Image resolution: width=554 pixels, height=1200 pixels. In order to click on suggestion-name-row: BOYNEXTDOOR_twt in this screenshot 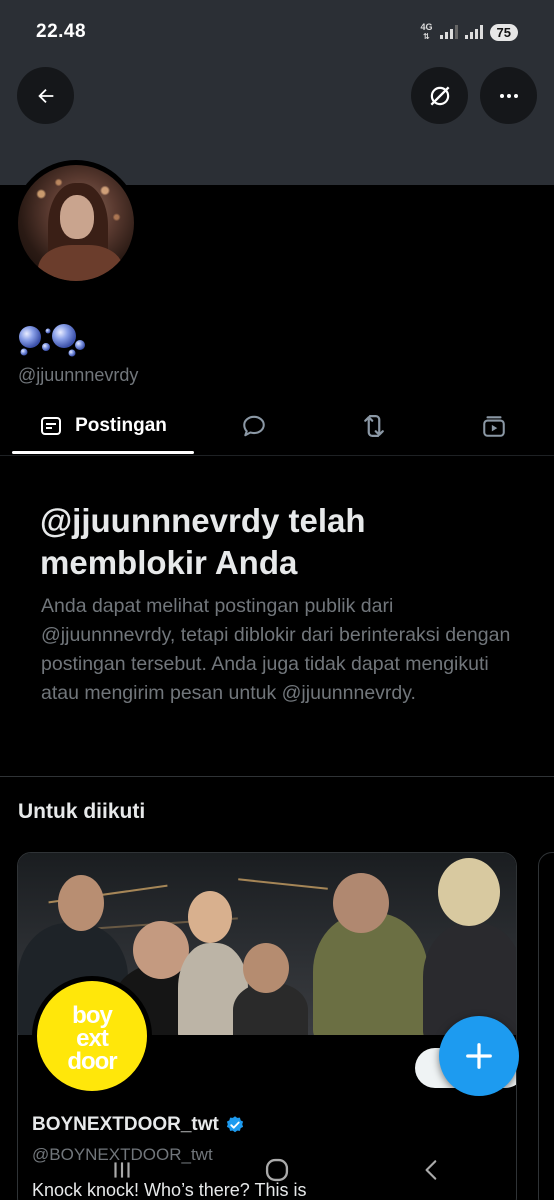, I will do `click(138, 1125)`.